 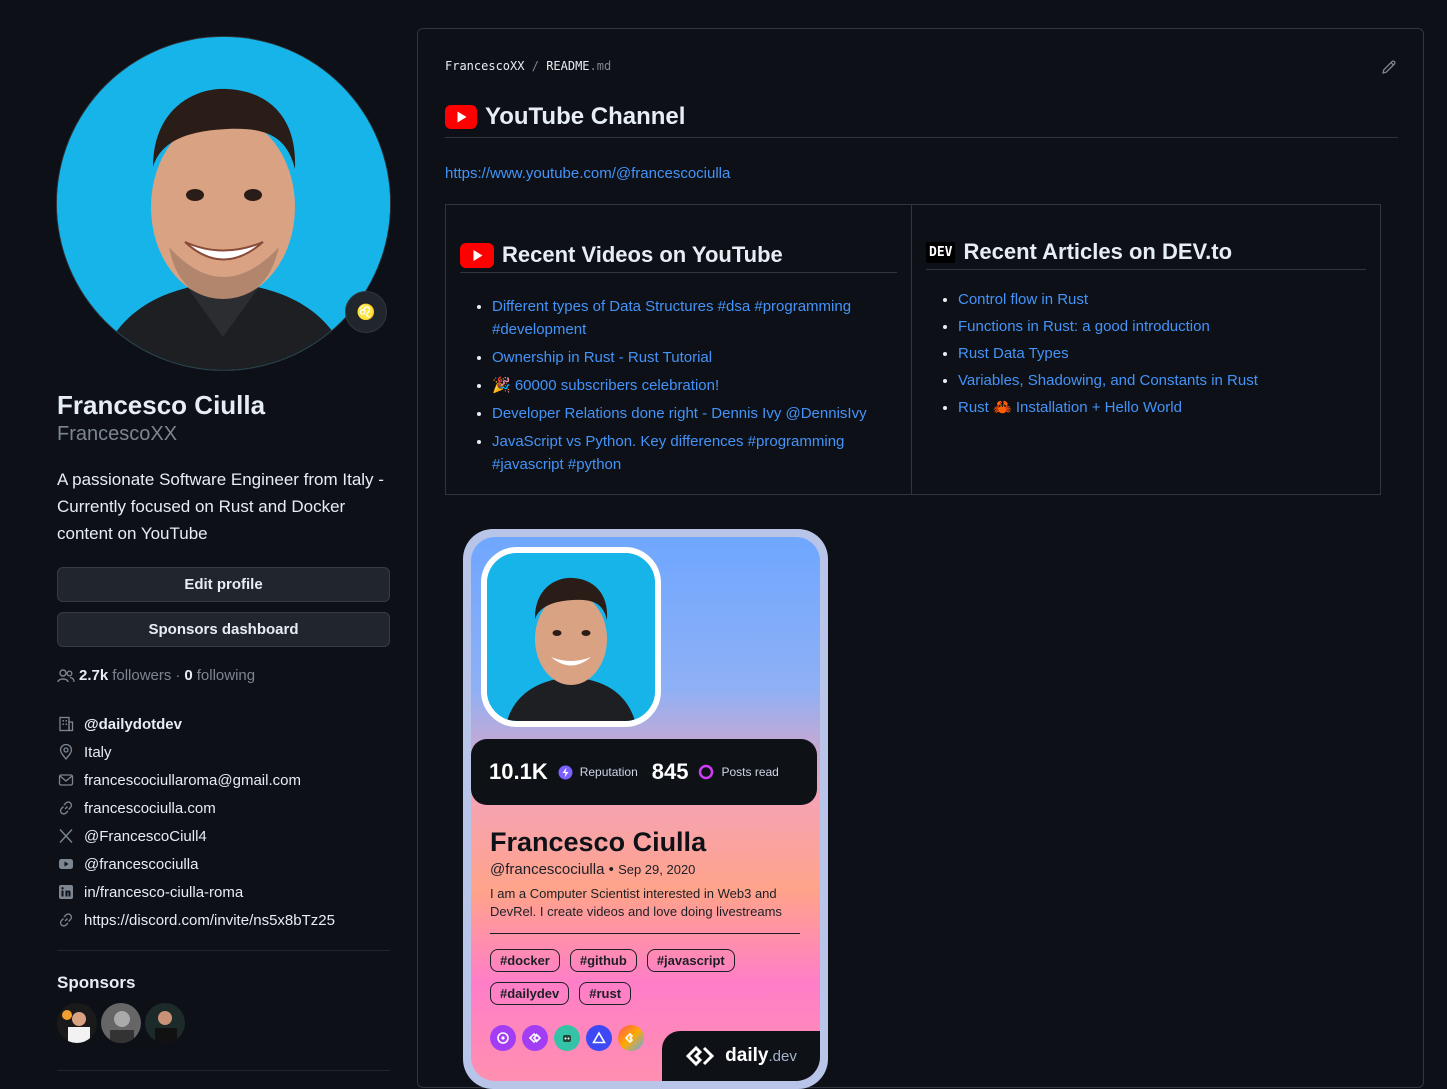 What do you see at coordinates (96, 982) in the screenshot?
I see `sponsors-title: Sponsors` at bounding box center [96, 982].